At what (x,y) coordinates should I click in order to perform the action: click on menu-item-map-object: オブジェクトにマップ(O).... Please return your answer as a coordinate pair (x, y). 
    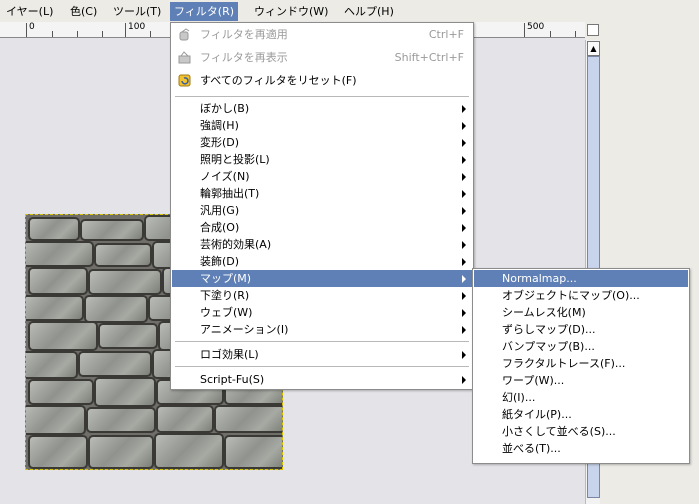
    Looking at the image, I should click on (581, 295).